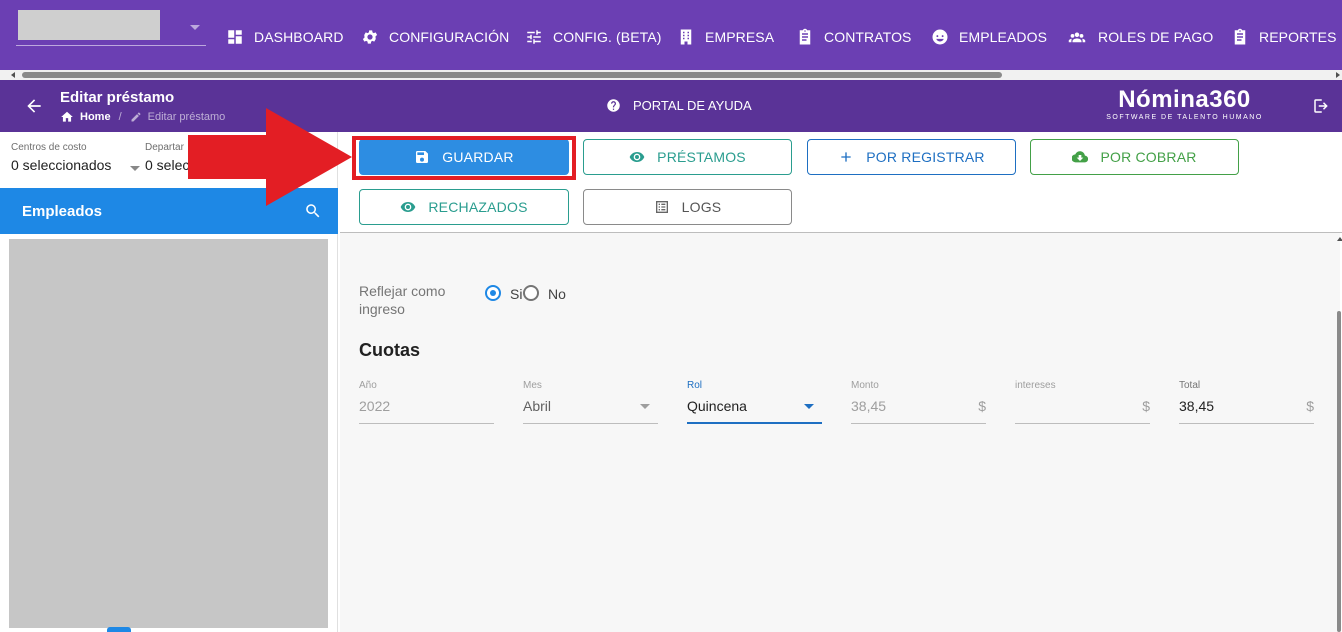  What do you see at coordinates (390, 350) in the screenshot?
I see `installments-title: Cuotas` at bounding box center [390, 350].